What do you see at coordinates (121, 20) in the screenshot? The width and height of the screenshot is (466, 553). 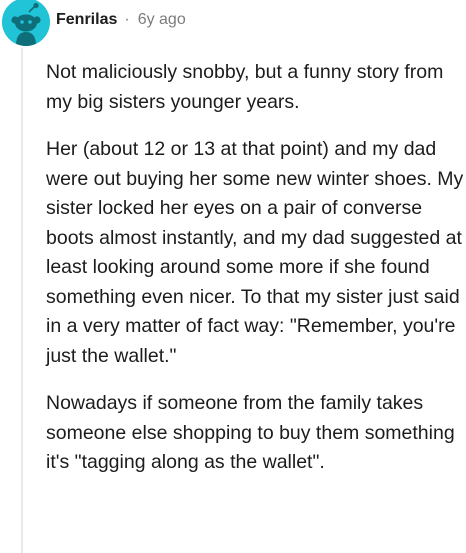 I see `comment-header: Fenrilas · 6y ago` at bounding box center [121, 20].